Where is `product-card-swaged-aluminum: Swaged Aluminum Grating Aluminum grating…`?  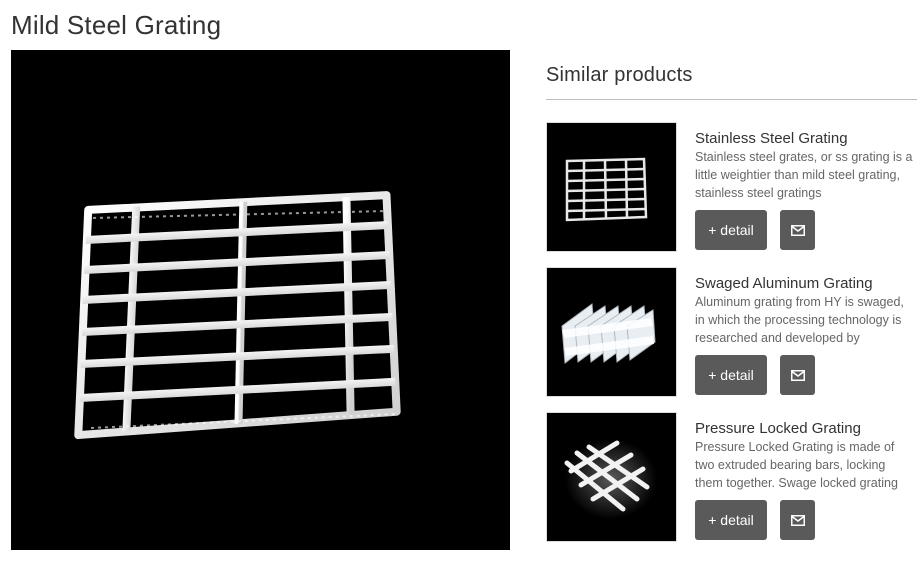
product-card-swaged-aluminum: Swaged Aluminum Grating Aluminum grating… is located at coordinates (731, 332).